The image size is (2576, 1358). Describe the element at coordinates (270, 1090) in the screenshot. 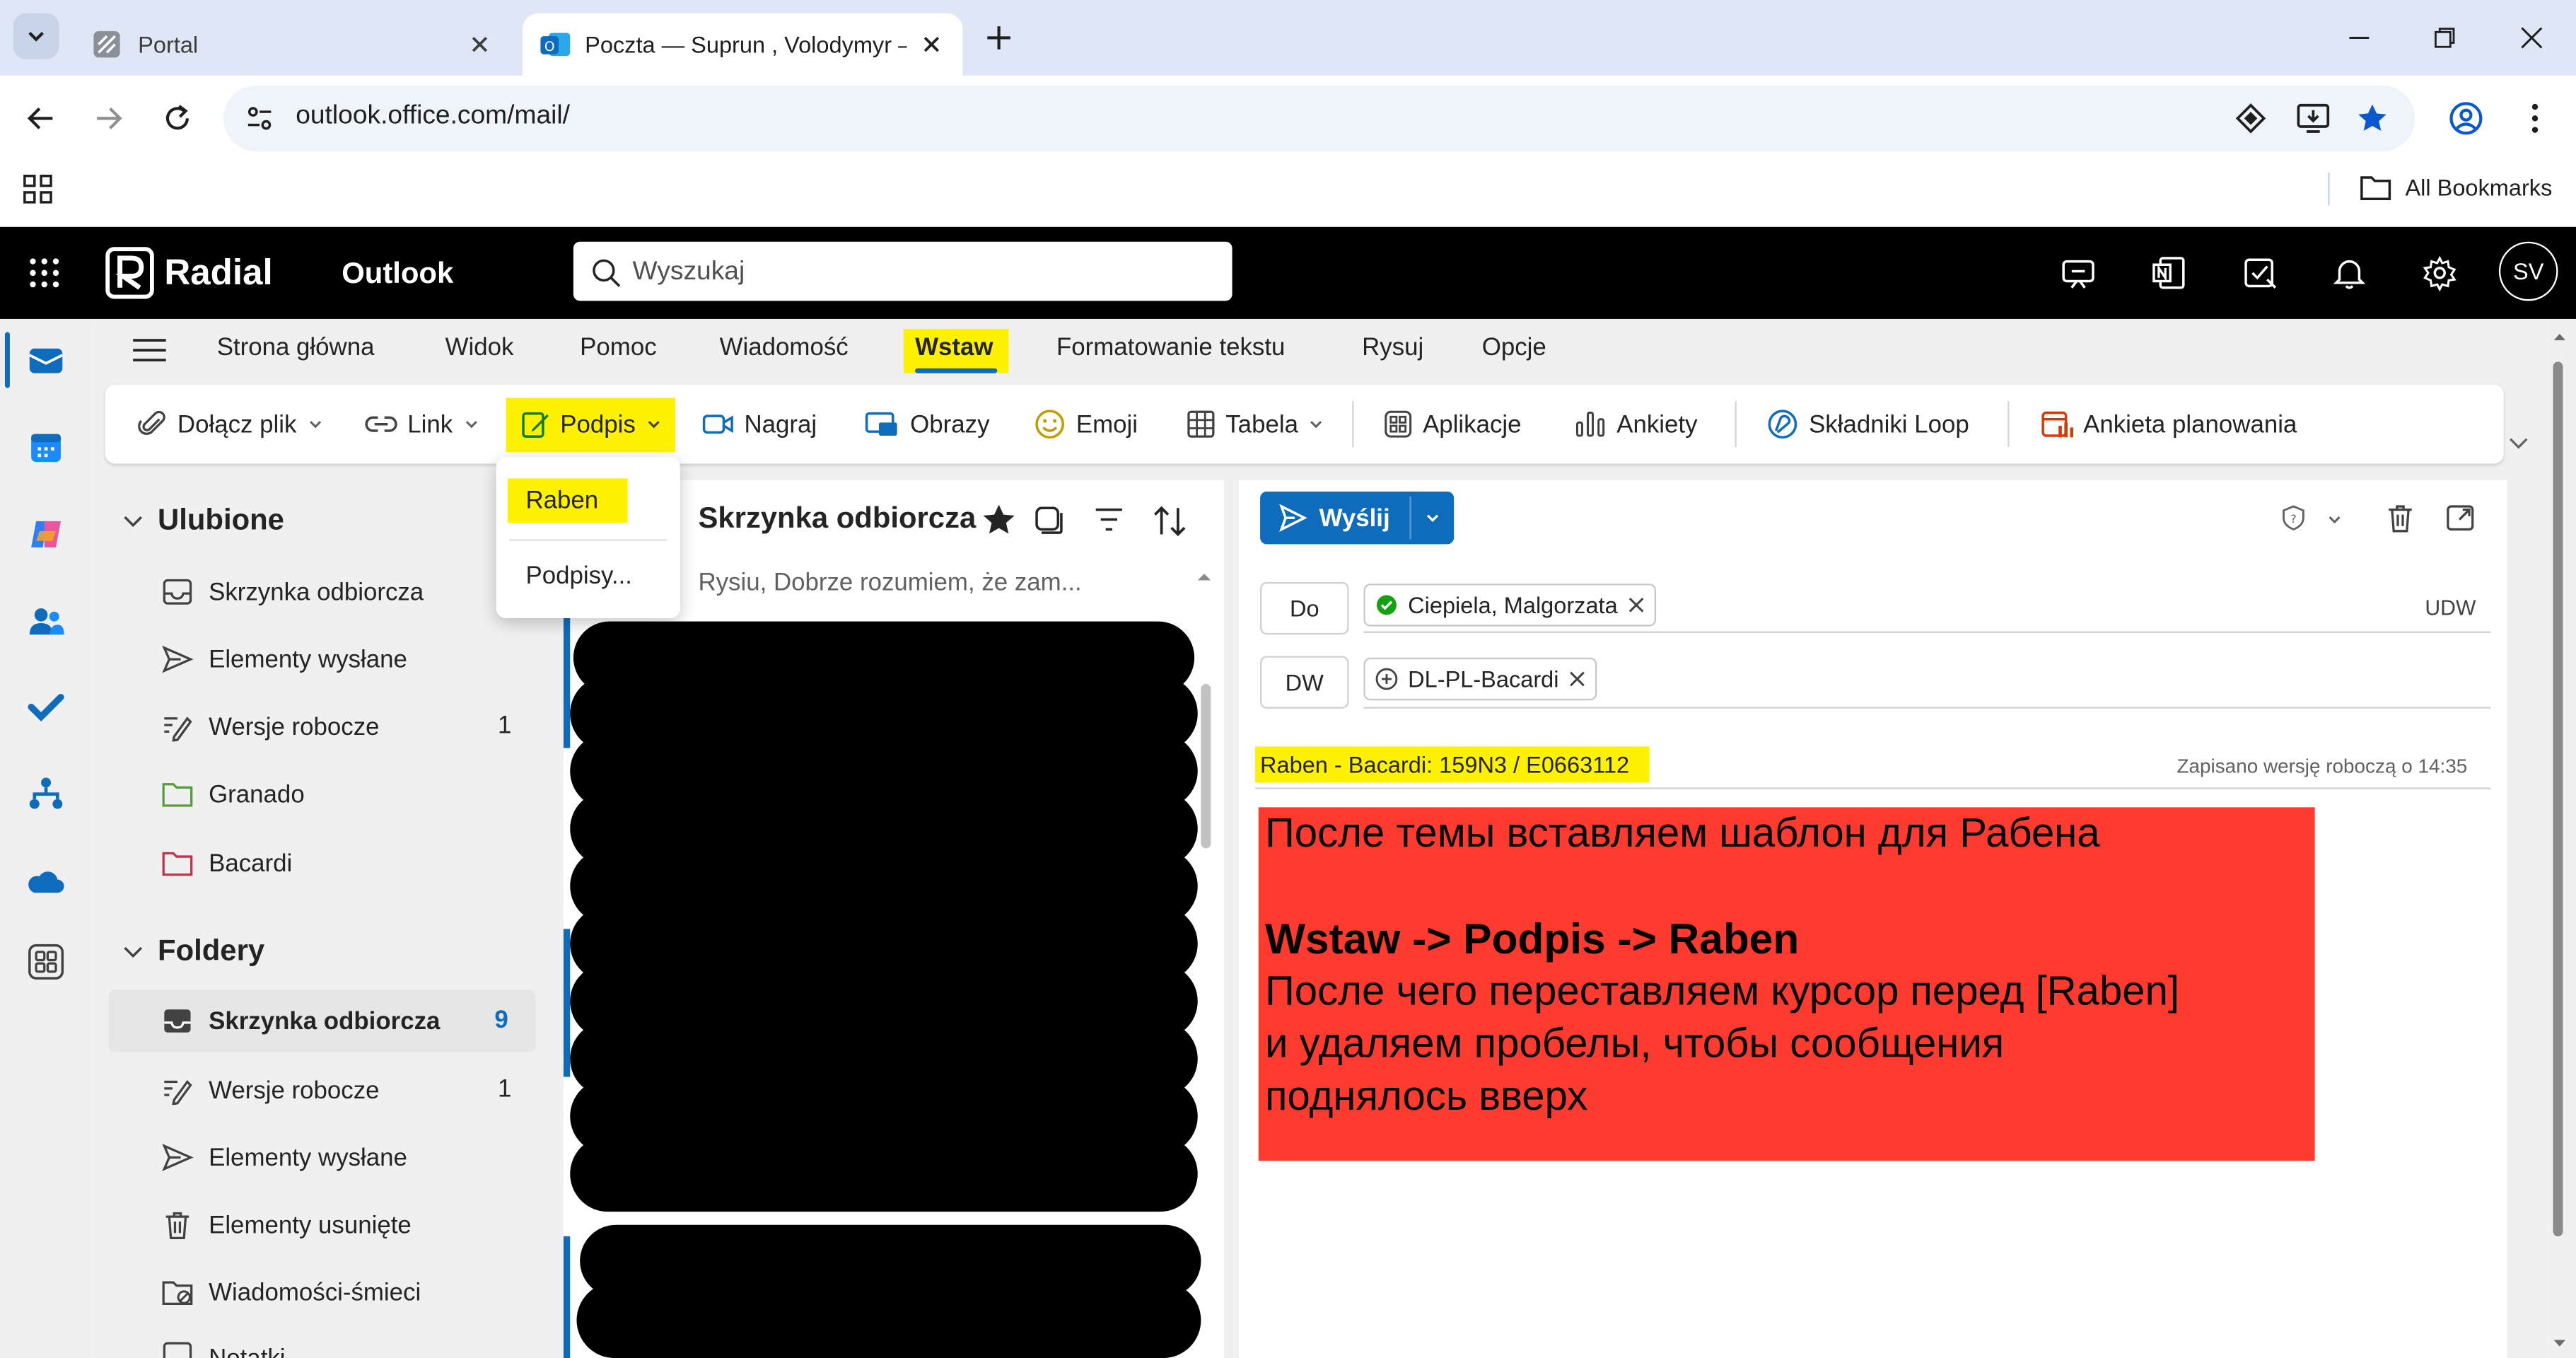

I see `folder-drafts: Wersje robocze` at that location.